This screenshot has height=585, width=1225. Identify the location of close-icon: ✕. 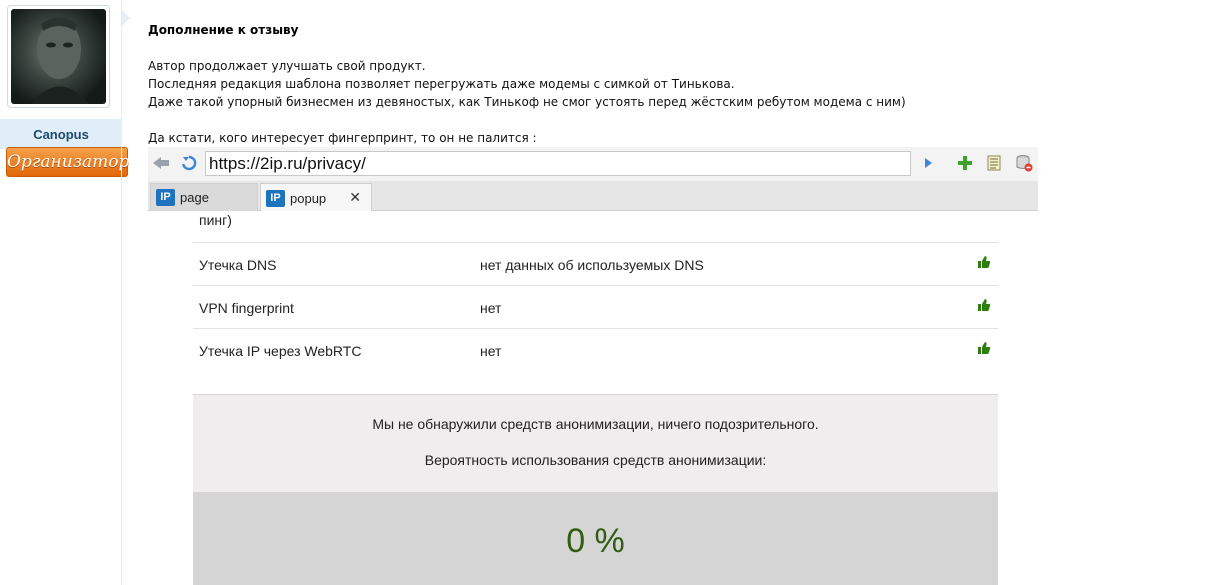
(355, 197).